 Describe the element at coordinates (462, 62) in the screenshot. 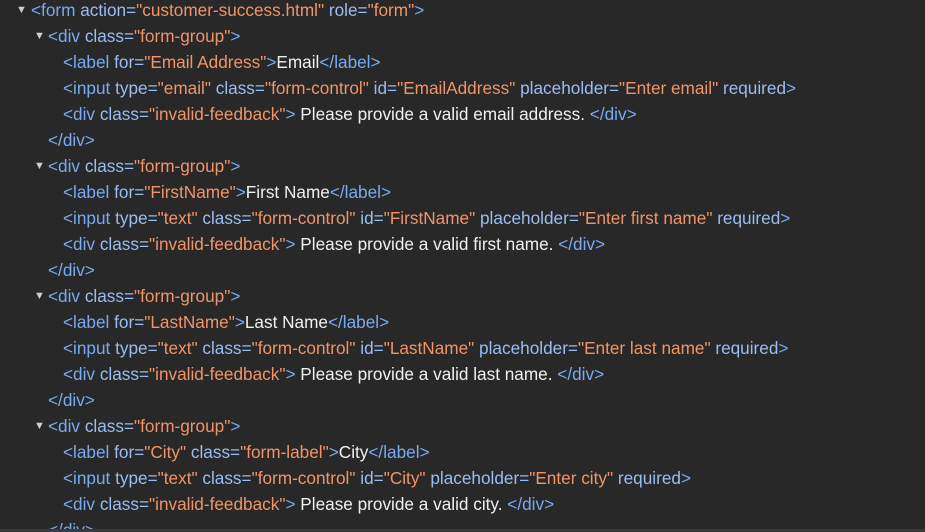

I see `dom-node-line: <label for="Email Address">Email</label>` at that location.